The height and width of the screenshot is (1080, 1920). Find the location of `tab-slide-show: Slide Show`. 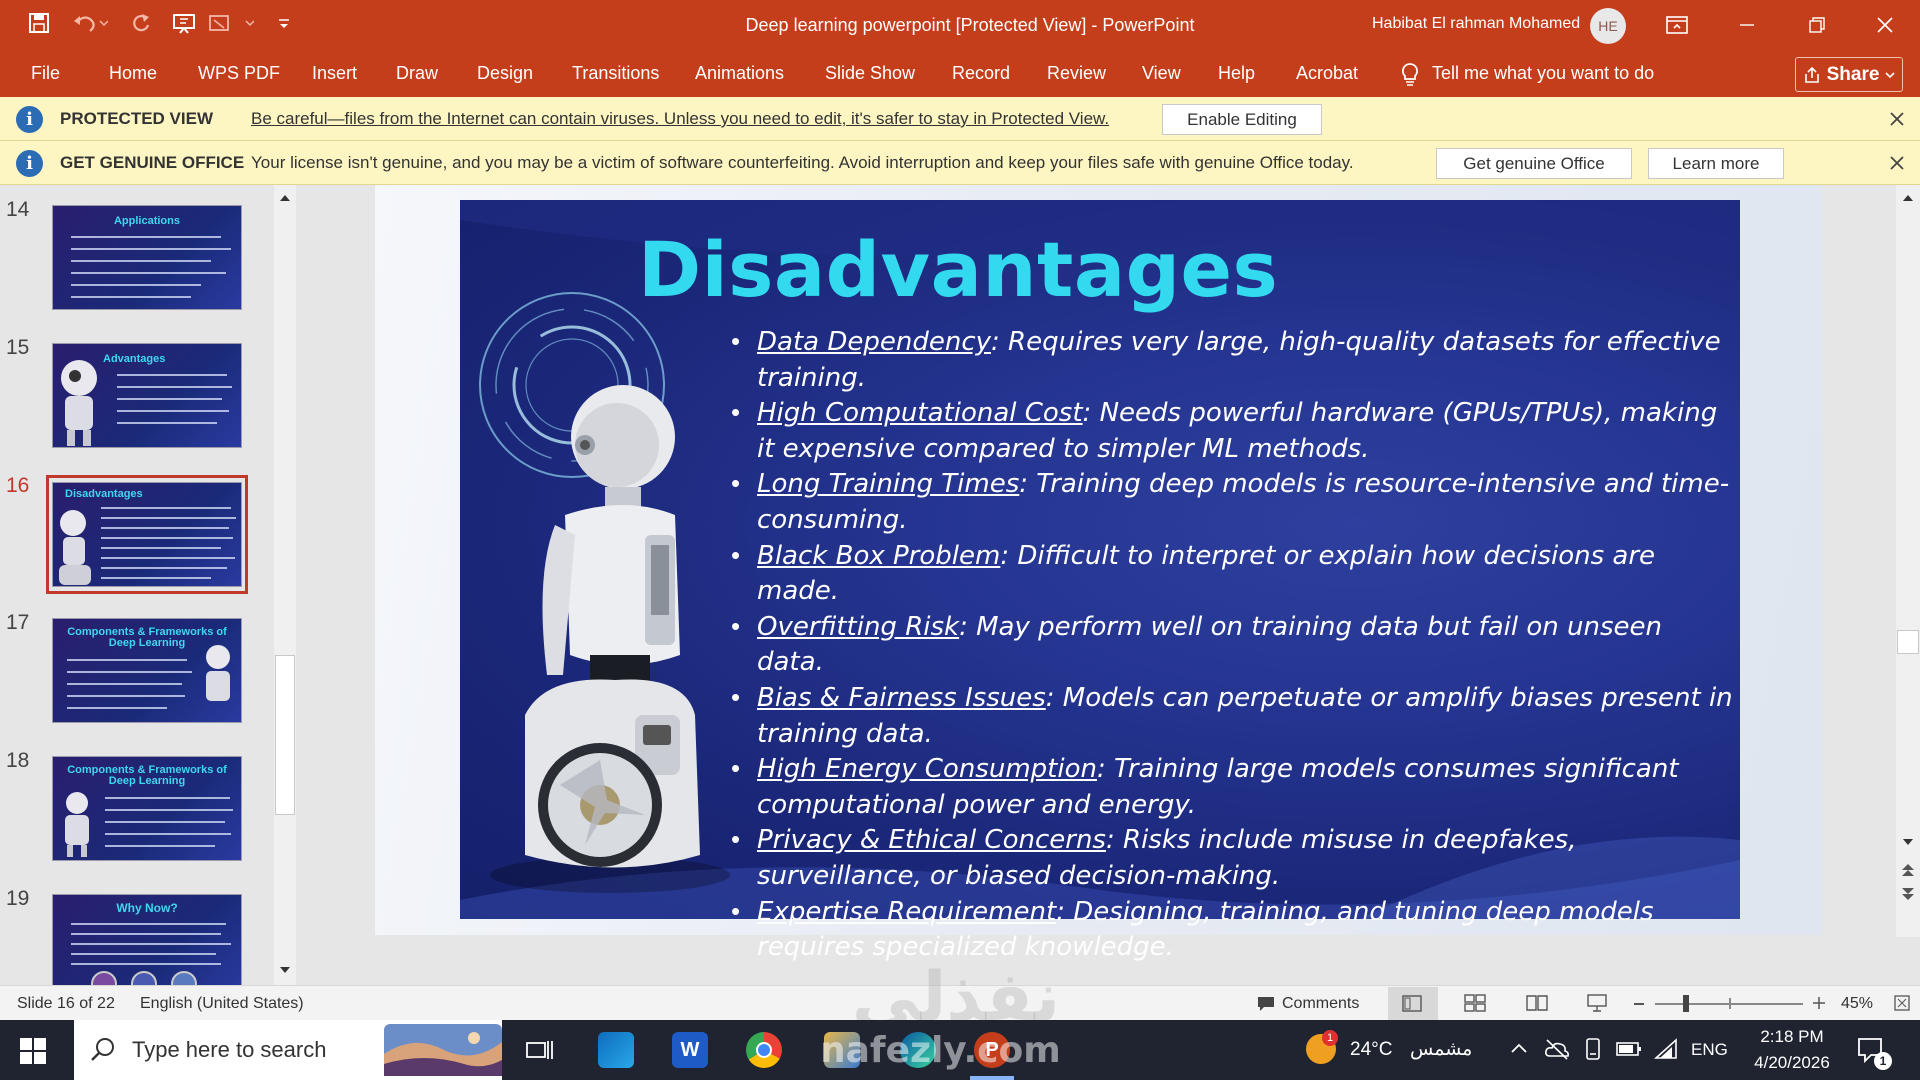

tab-slide-show: Slide Show is located at coordinates (870, 73).